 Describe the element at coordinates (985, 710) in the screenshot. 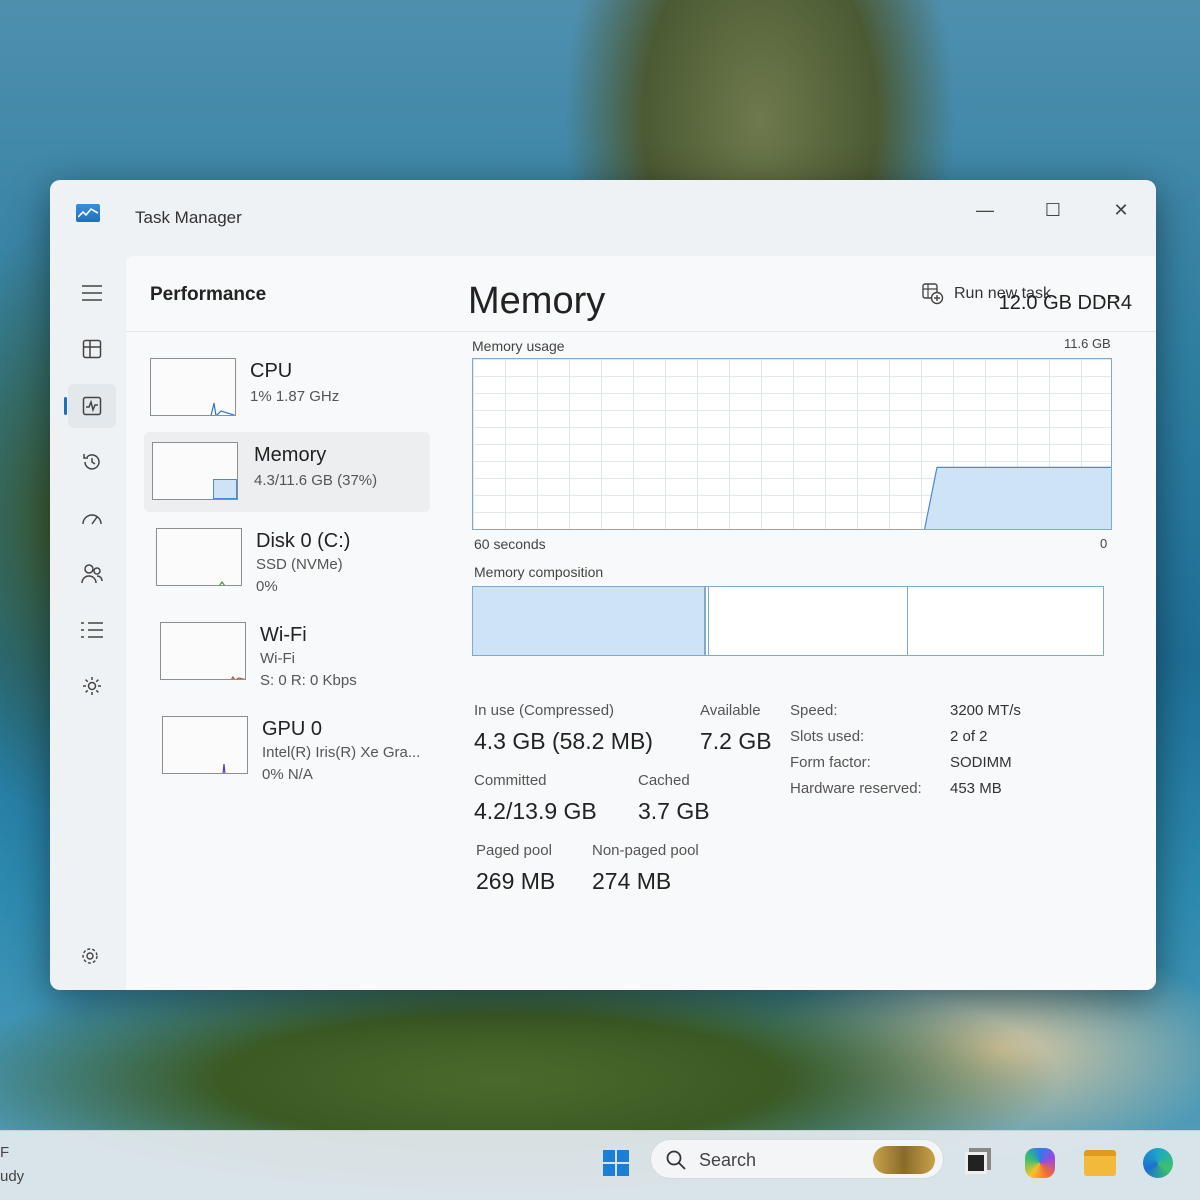

I see `speed-value: 3200 MT/s` at that location.